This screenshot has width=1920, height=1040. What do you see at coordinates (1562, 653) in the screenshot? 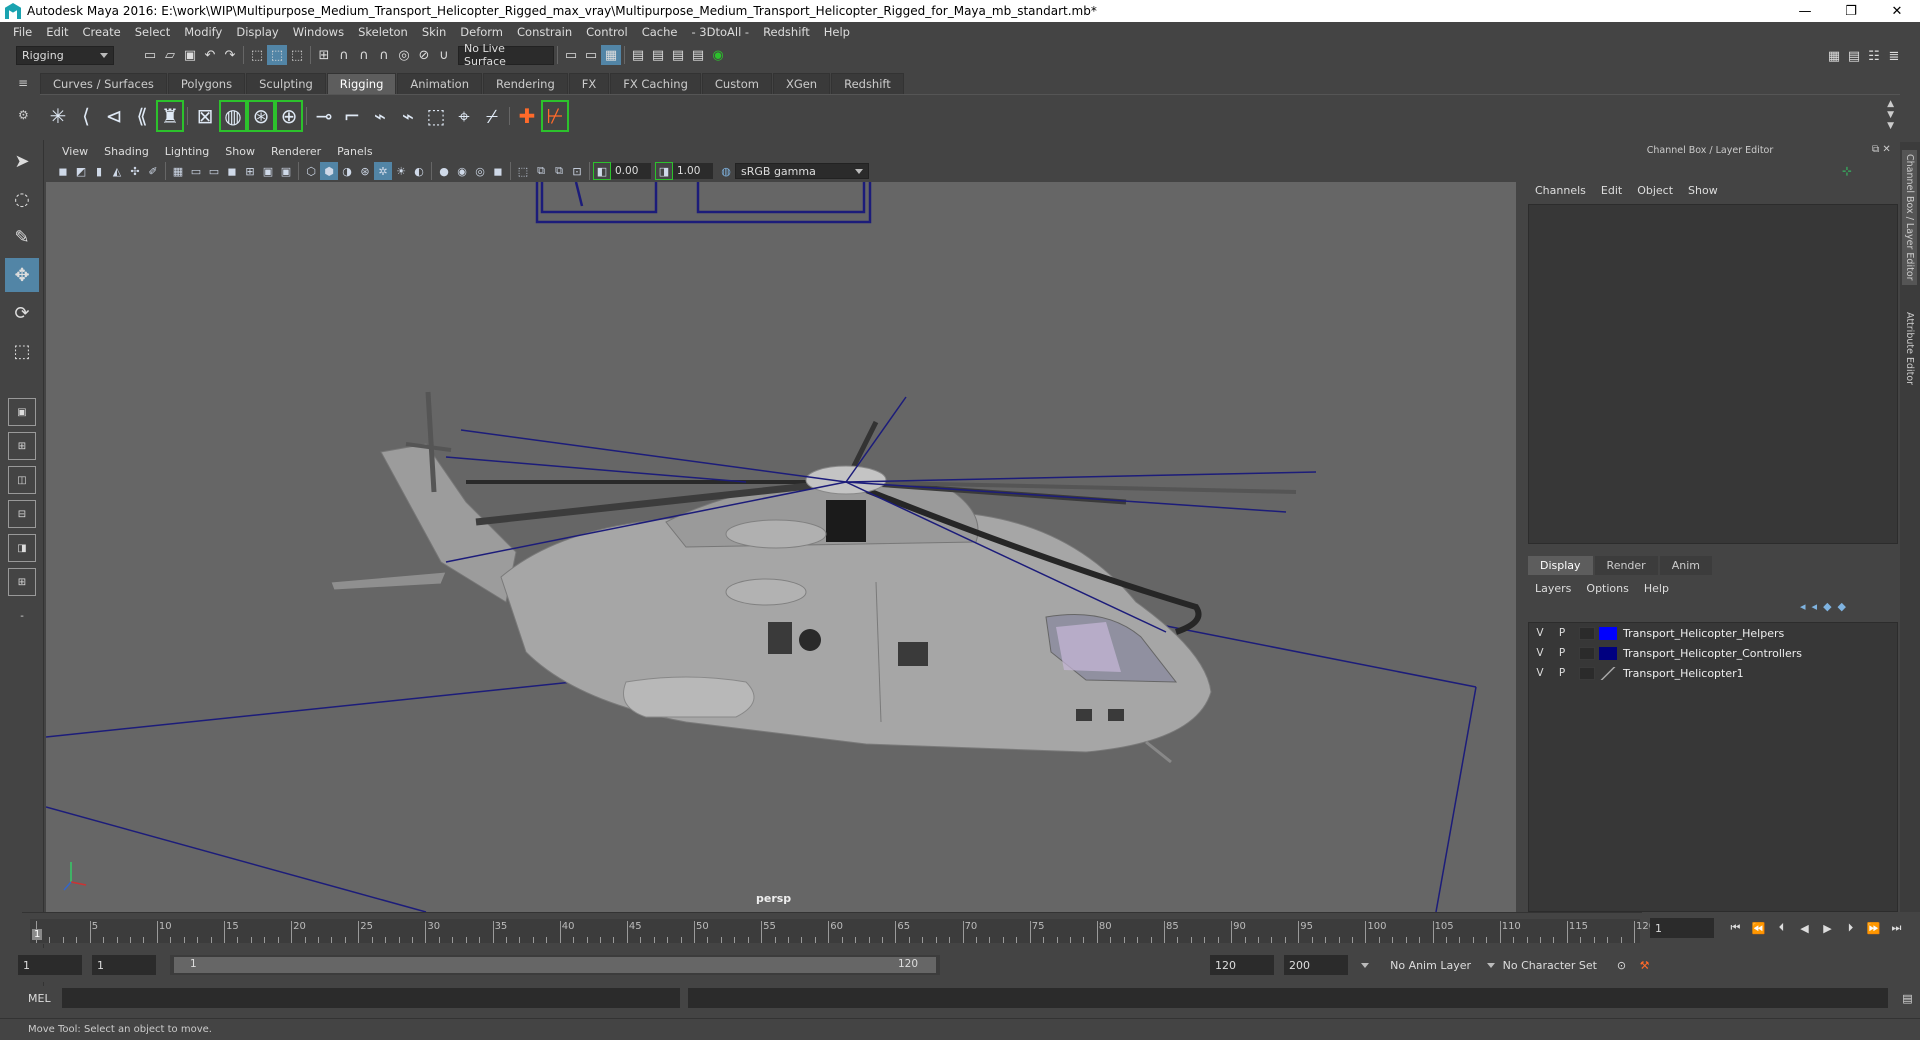
I see `layer-playback-toggle: P` at bounding box center [1562, 653].